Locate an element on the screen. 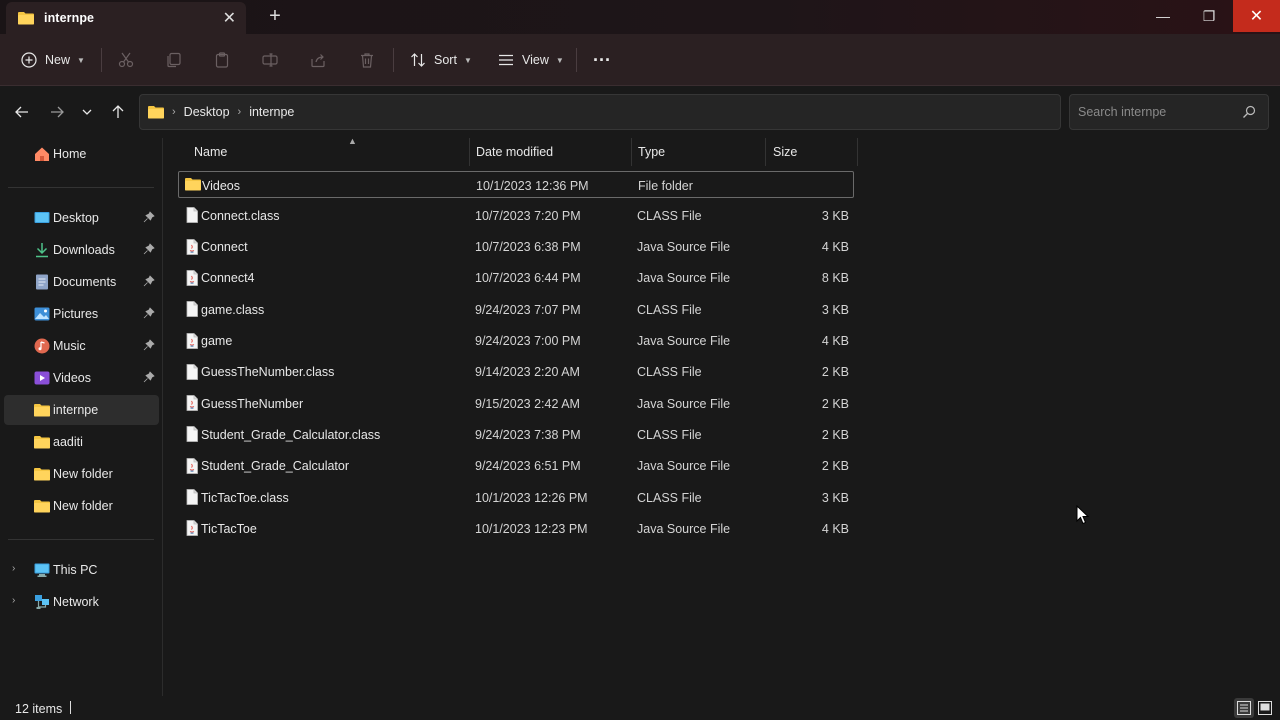 The height and width of the screenshot is (720, 1280). file-size: 4 KB is located at coordinates (835, 341).